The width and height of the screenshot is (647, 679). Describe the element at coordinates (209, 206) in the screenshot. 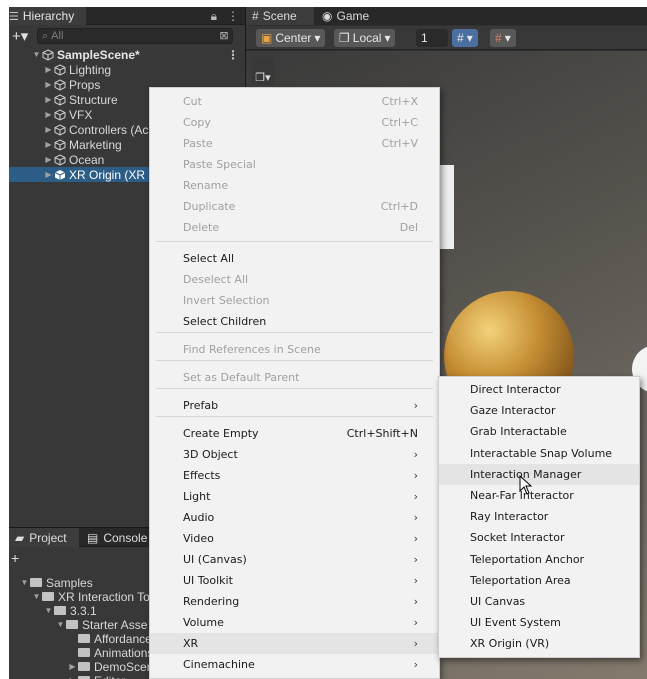

I see `menu-item-label: Duplicate` at that location.